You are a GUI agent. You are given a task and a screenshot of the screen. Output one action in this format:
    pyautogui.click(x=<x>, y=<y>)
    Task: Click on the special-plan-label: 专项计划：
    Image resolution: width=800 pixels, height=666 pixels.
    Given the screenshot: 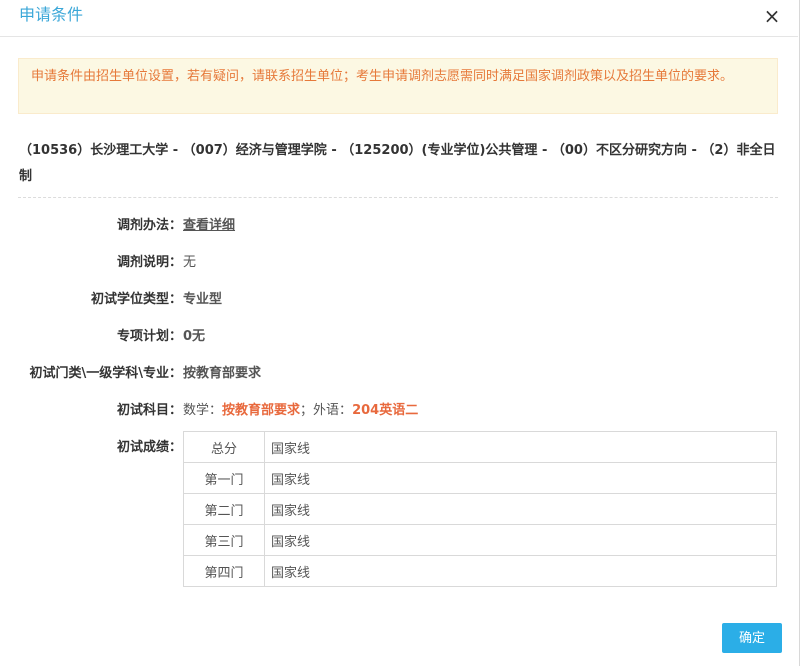 What is the action you would take?
    pyautogui.click(x=149, y=336)
    